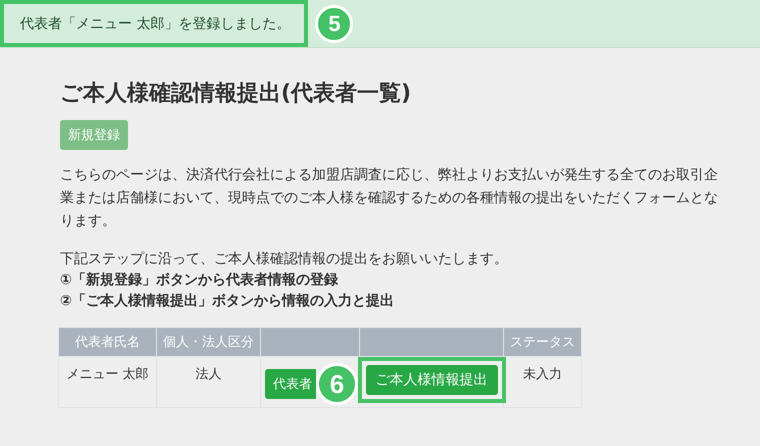 This screenshot has height=446, width=760. What do you see at coordinates (334, 23) in the screenshot?
I see `step-badge: 5` at bounding box center [334, 23].